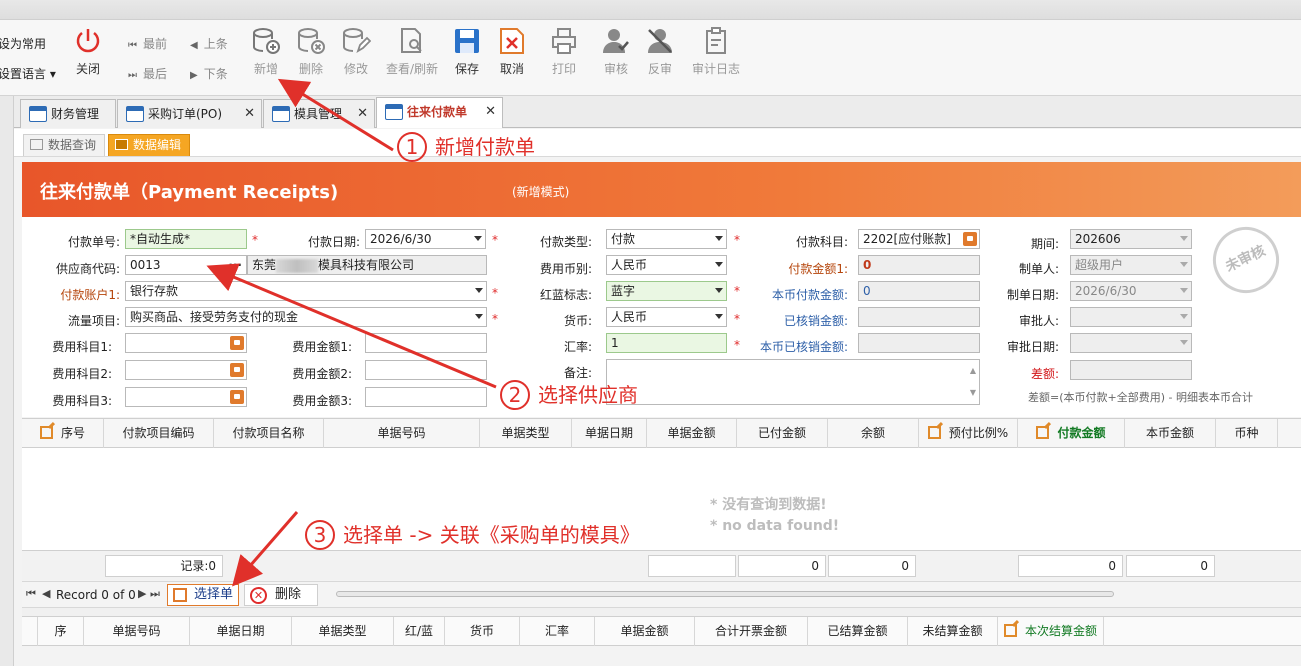 This screenshot has width=1301, height=666. Describe the element at coordinates (23, 43) in the screenshot. I see `set-favorite-item: 设为常用` at that location.